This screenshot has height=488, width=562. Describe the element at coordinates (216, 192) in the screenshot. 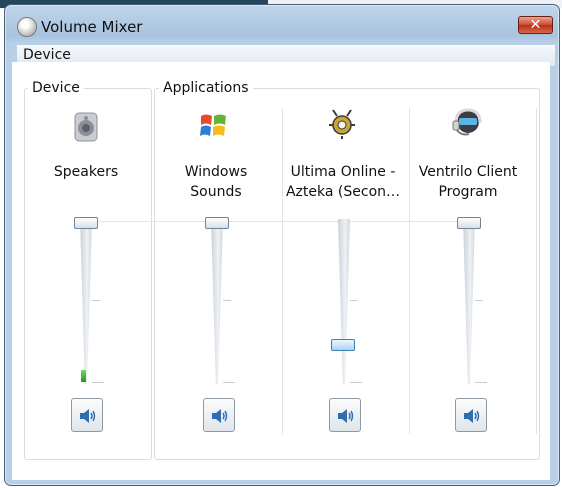

I see `channel-label-line2: Sounds` at that location.